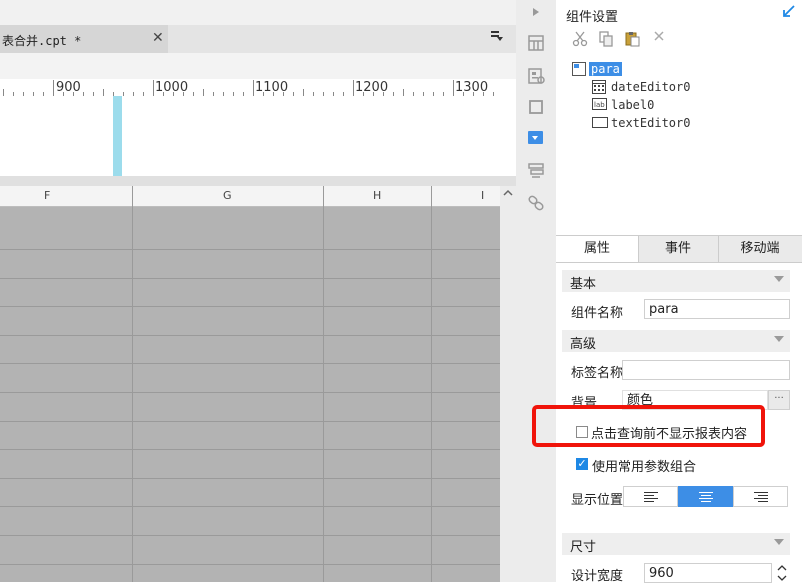 The height and width of the screenshot is (585, 802). I want to click on tag-name-label: 标签名称, so click(597, 373).